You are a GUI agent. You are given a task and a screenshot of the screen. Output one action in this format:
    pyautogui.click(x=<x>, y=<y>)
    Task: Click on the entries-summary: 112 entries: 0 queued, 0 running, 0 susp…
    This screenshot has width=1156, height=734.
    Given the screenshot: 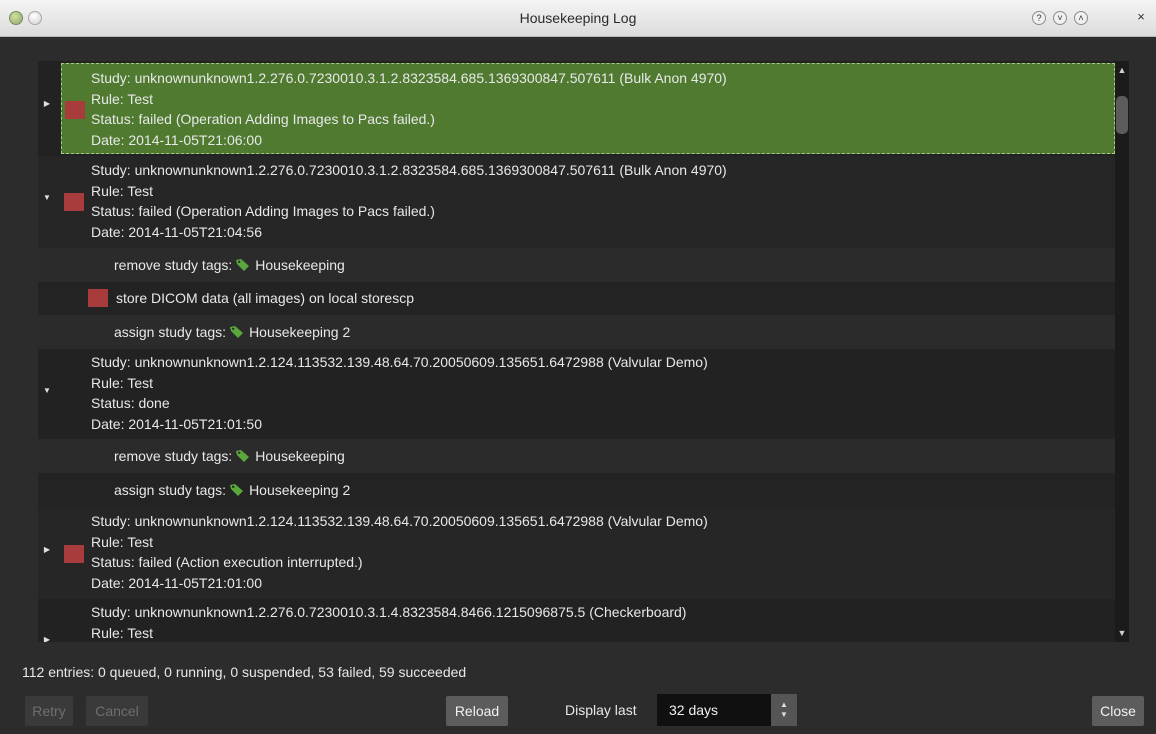 What is the action you would take?
    pyautogui.click(x=244, y=672)
    